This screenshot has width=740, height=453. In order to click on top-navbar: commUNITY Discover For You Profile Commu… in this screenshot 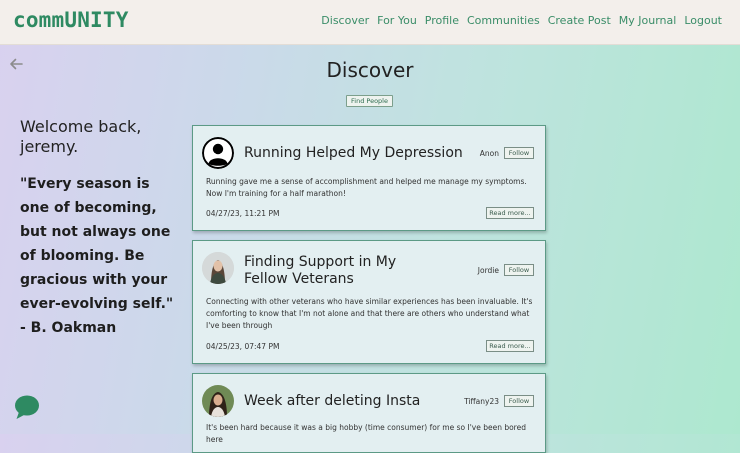, I will do `click(370, 22)`.